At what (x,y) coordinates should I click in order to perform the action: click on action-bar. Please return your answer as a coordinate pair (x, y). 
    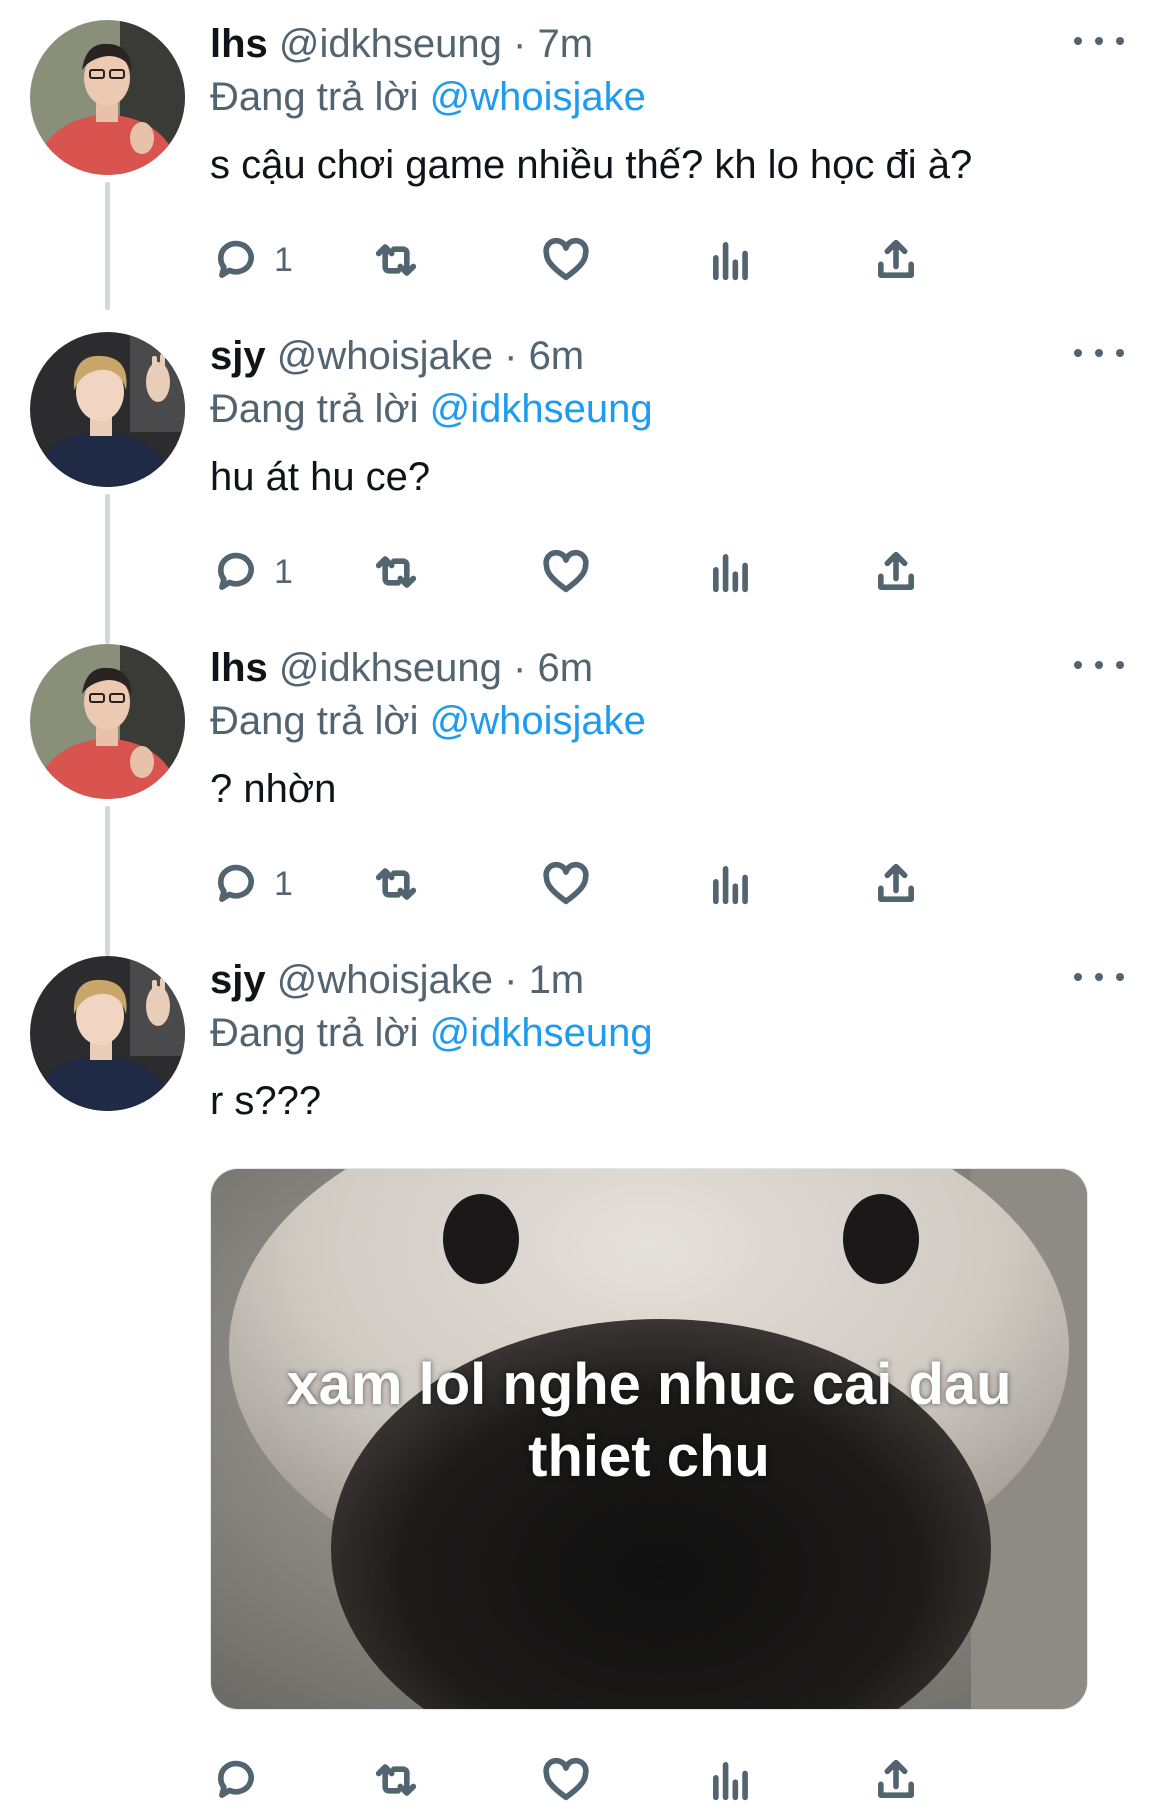
    Looking at the image, I should click on (620, 1780).